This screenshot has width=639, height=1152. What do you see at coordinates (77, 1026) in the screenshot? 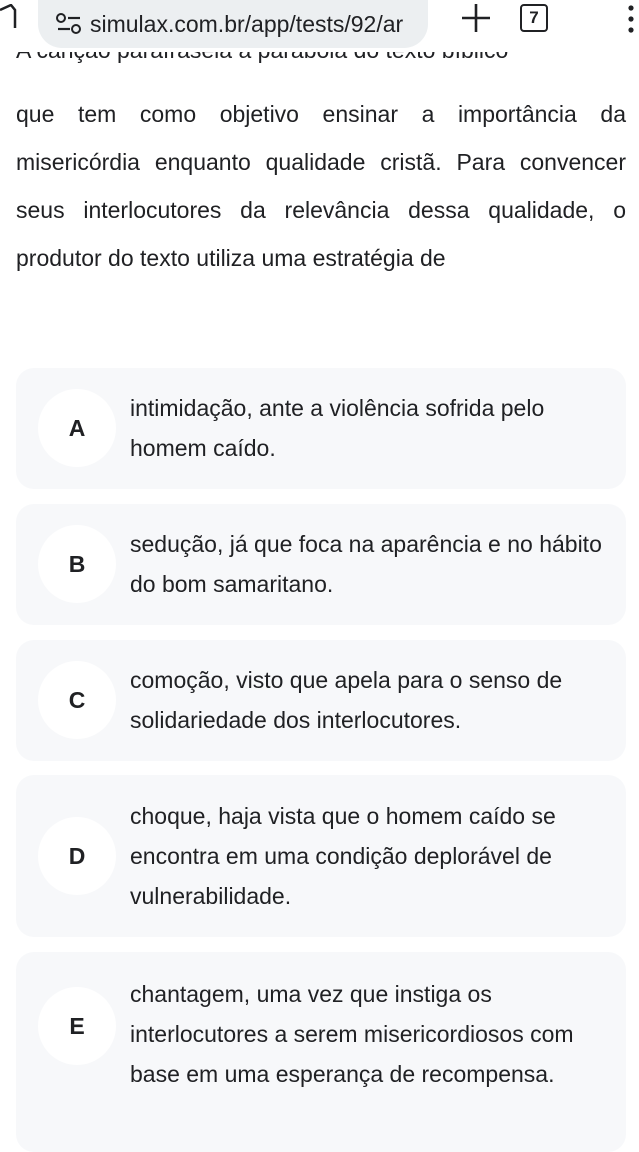
I see `option-letter: E` at bounding box center [77, 1026].